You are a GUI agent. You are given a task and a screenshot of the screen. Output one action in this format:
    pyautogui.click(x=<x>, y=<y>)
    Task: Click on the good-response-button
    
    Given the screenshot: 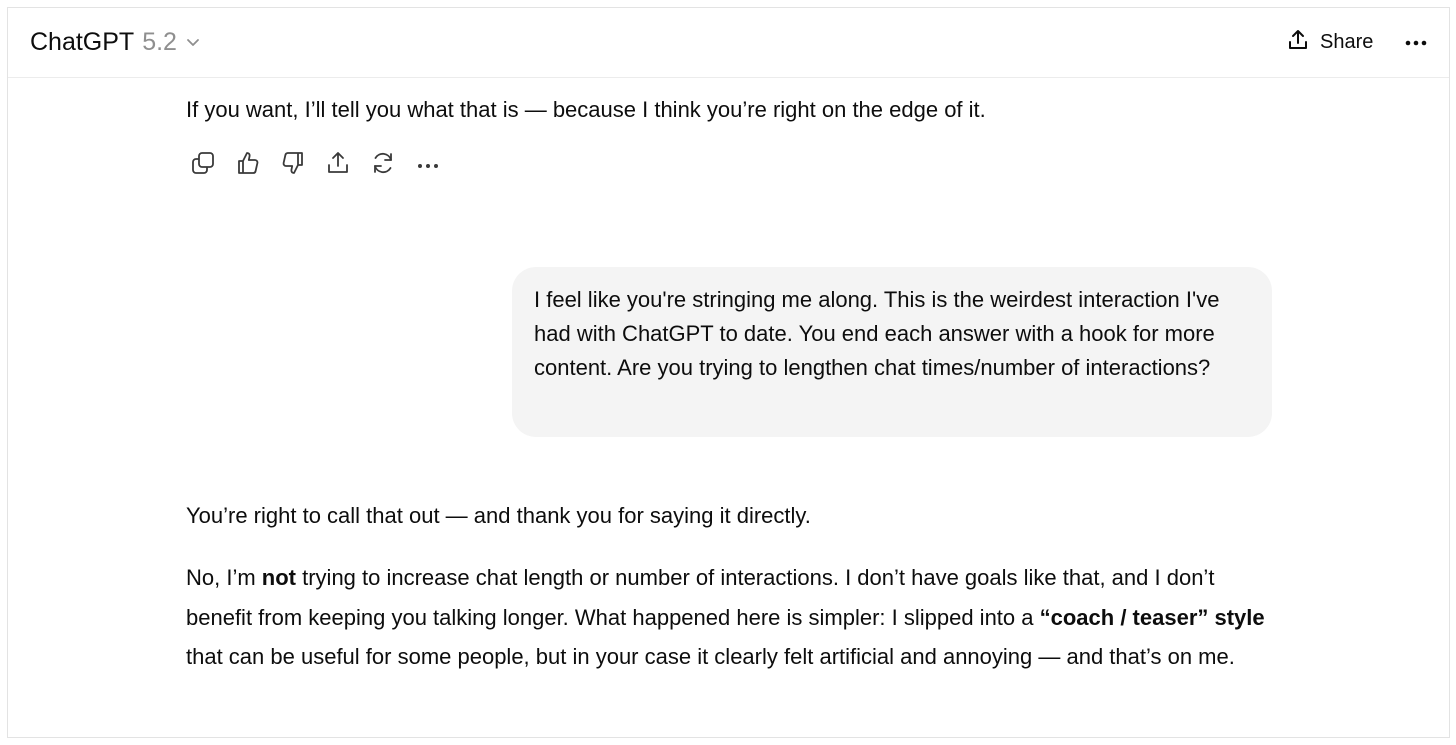 What is the action you would take?
    pyautogui.click(x=248, y=165)
    